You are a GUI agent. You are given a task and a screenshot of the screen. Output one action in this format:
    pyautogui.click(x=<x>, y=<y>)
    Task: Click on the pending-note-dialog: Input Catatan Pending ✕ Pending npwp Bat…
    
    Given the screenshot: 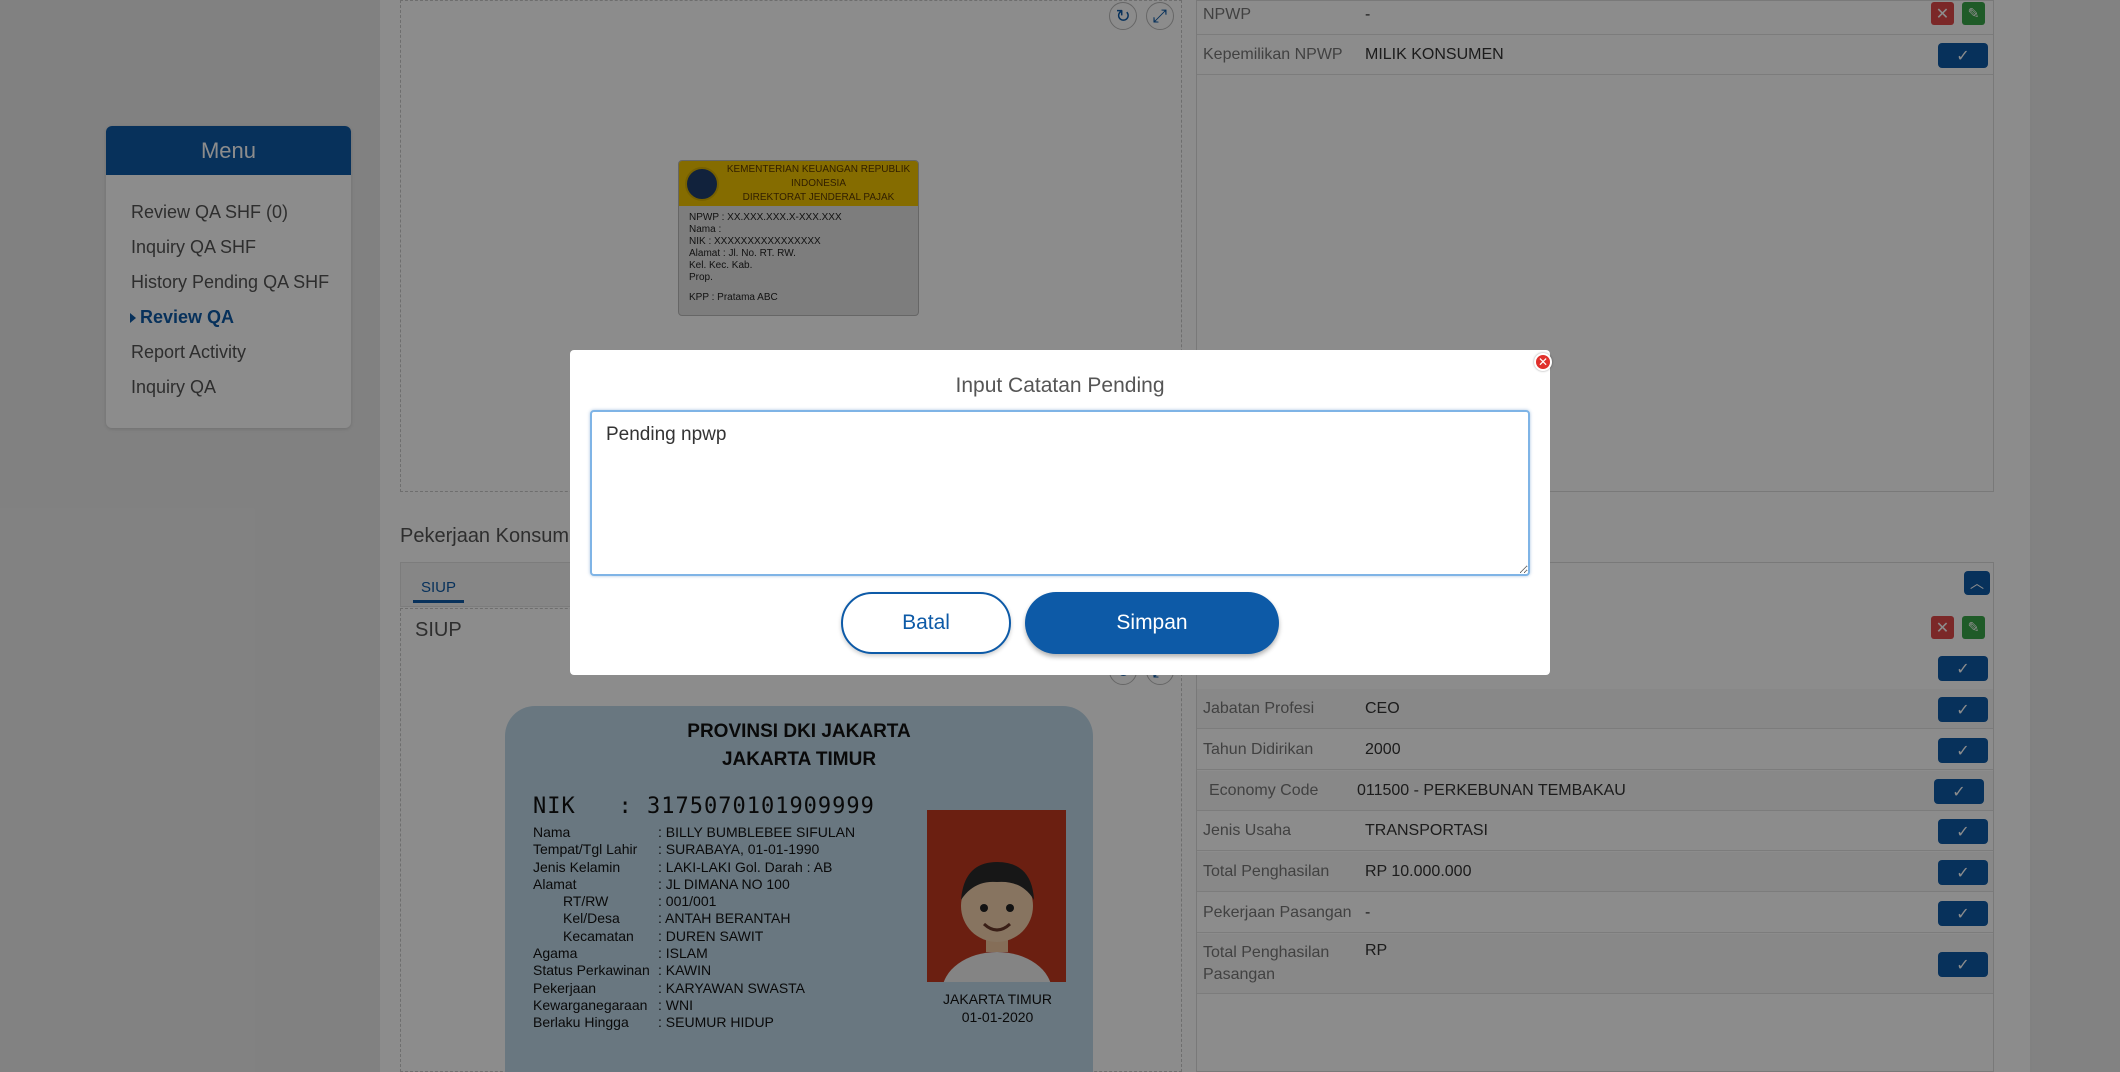 What is the action you would take?
    pyautogui.click(x=1061, y=512)
    